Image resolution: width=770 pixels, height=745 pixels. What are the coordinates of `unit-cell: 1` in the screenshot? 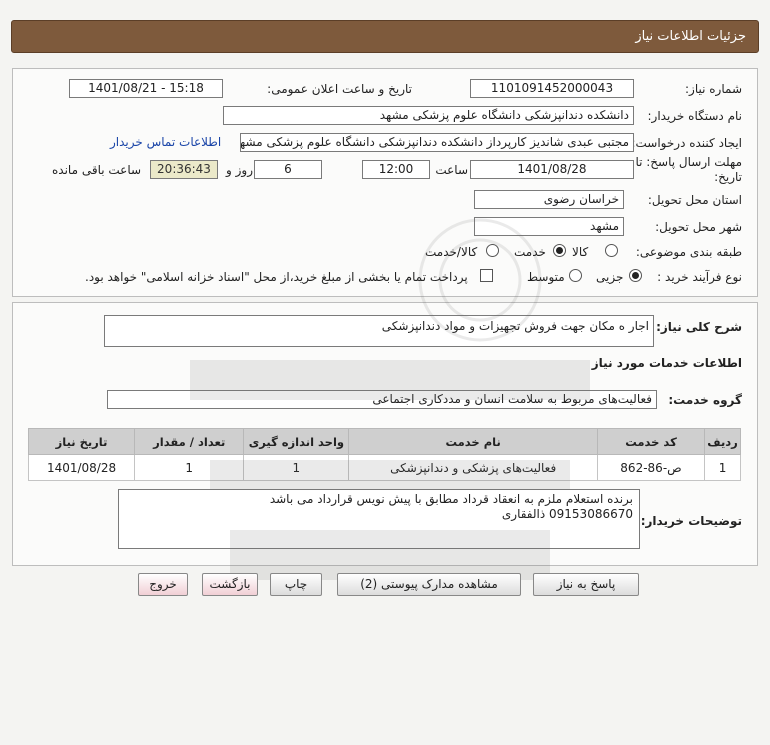 It's located at (296, 467).